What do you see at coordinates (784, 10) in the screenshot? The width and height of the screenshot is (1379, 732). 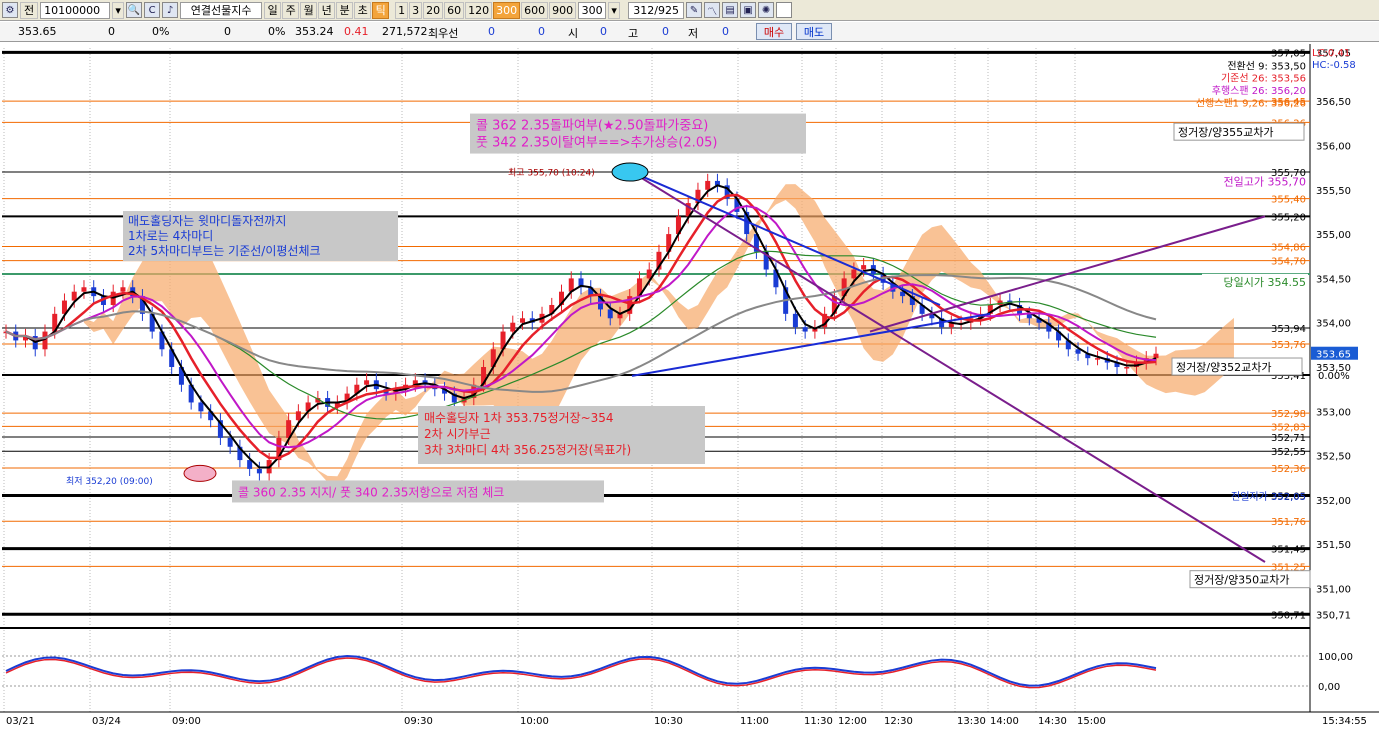 I see `checkbox` at bounding box center [784, 10].